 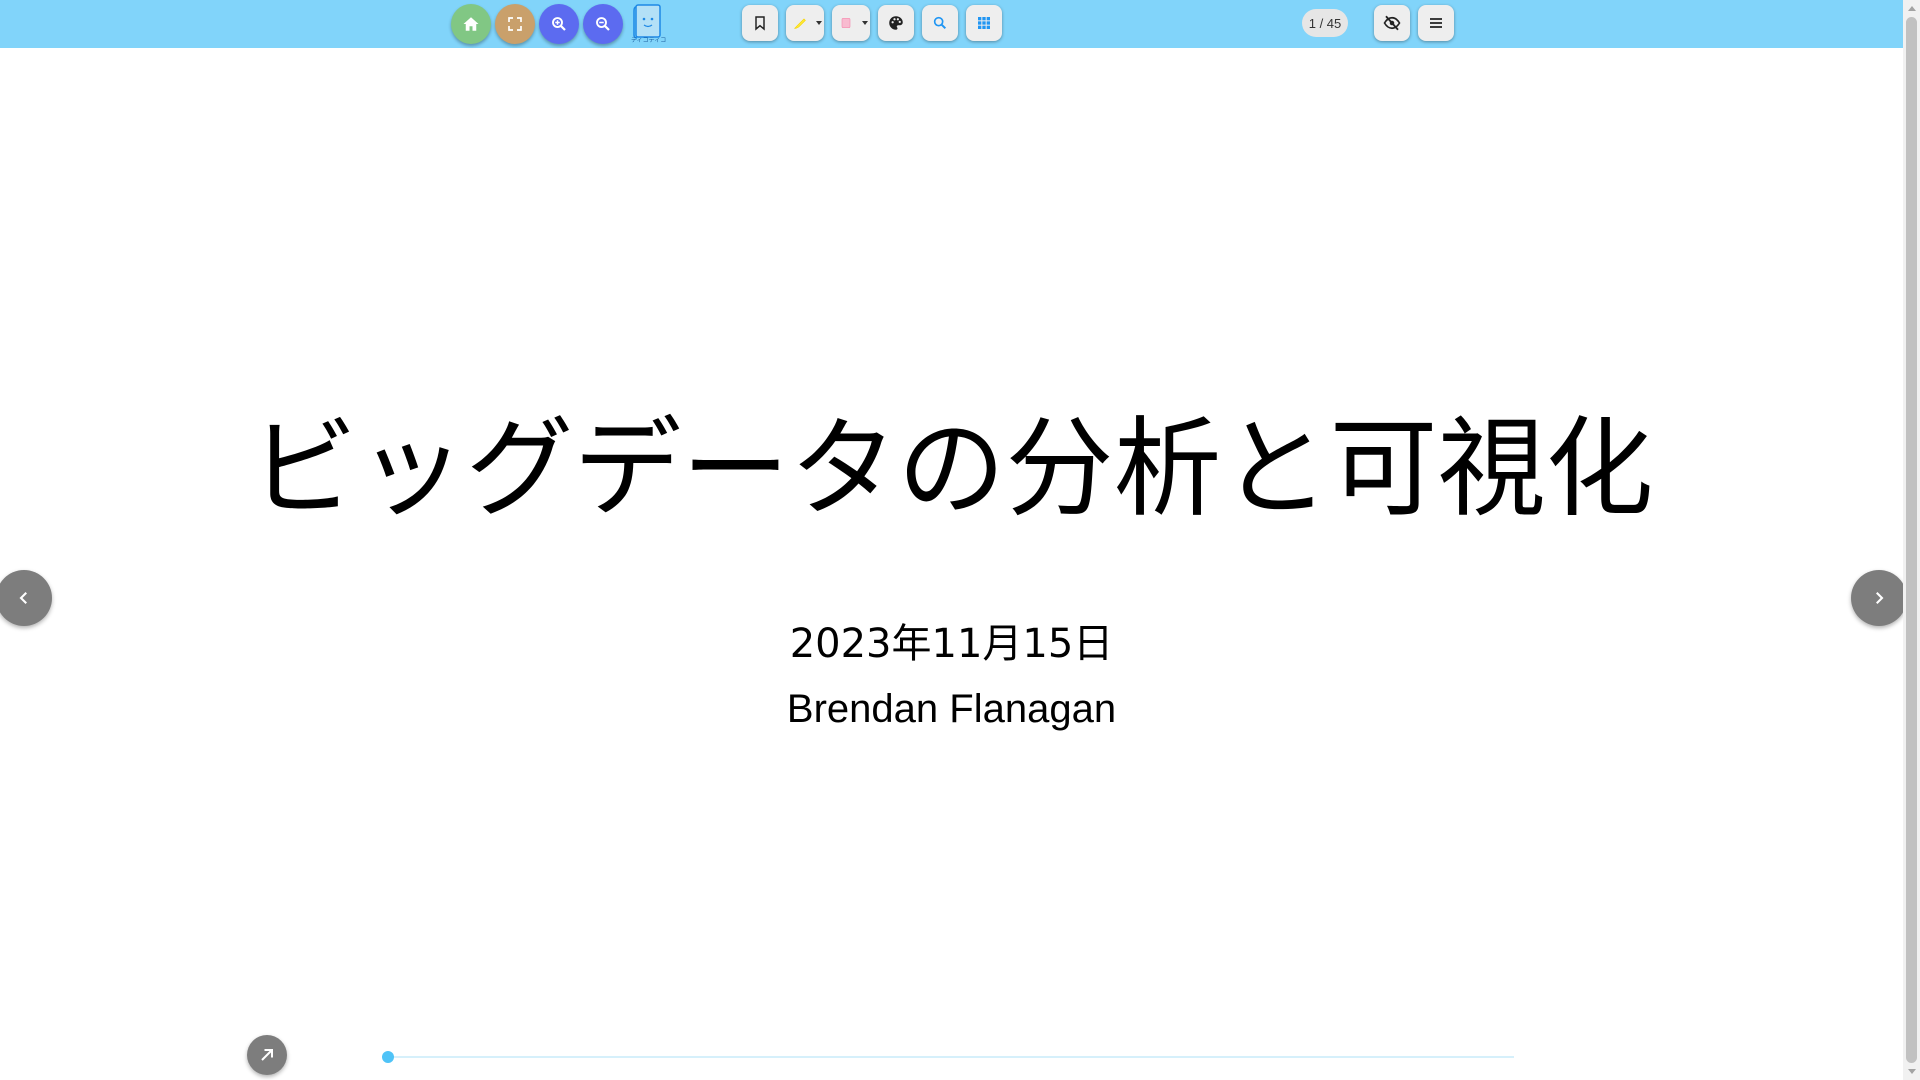 I want to click on eye-off-icon, so click(x=1392, y=23).